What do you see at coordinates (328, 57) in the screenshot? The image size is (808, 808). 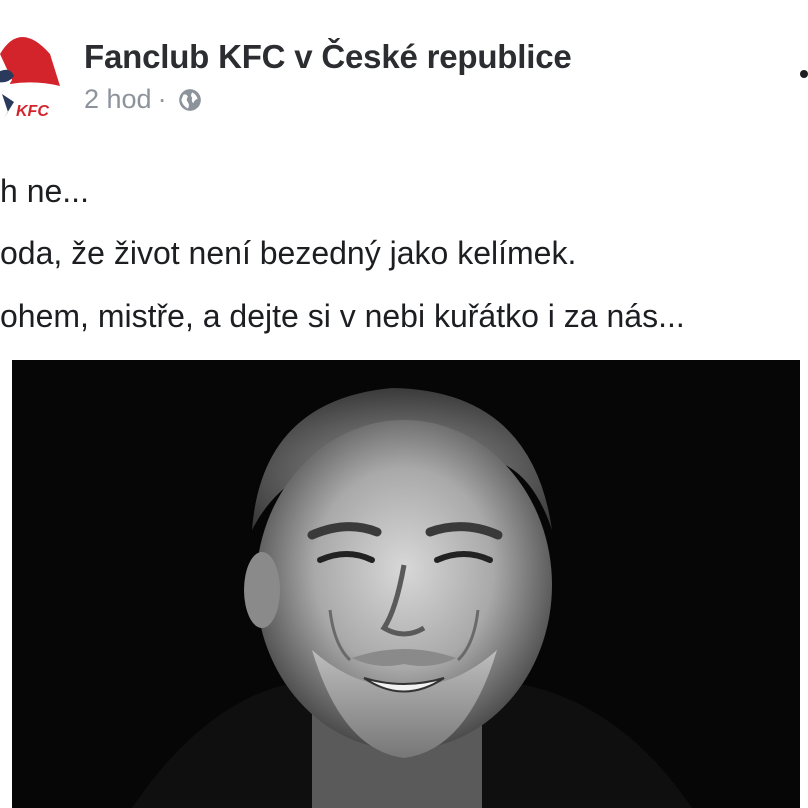 I see `page-name-link: Fanclub KFC v České republice` at bounding box center [328, 57].